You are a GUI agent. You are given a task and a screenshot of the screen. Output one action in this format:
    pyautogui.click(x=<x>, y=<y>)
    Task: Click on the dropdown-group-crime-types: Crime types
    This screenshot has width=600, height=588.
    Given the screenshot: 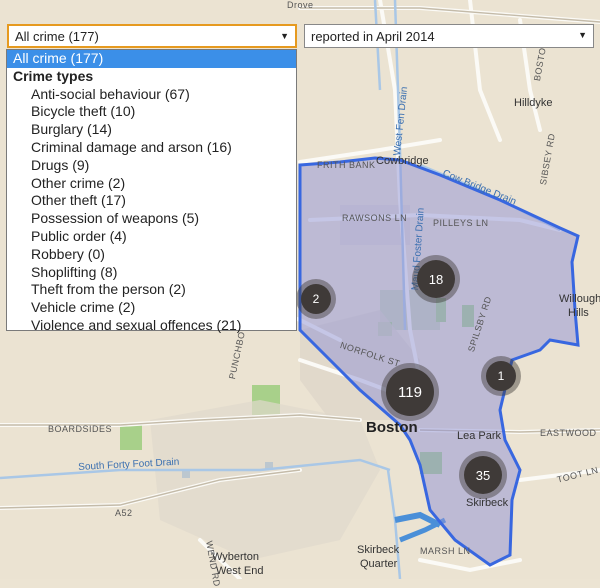 What is the action you would take?
    pyautogui.click(x=53, y=75)
    